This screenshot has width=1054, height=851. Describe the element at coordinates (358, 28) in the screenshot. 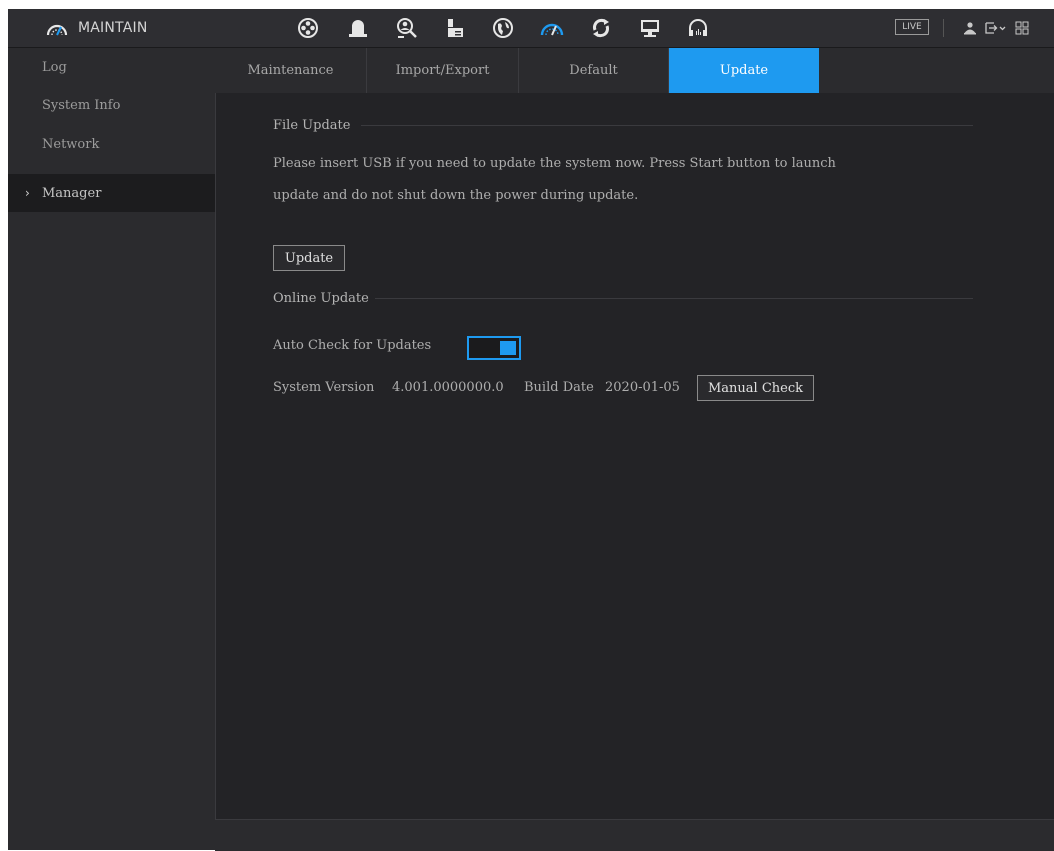

I see `alarm-bell-icon` at that location.